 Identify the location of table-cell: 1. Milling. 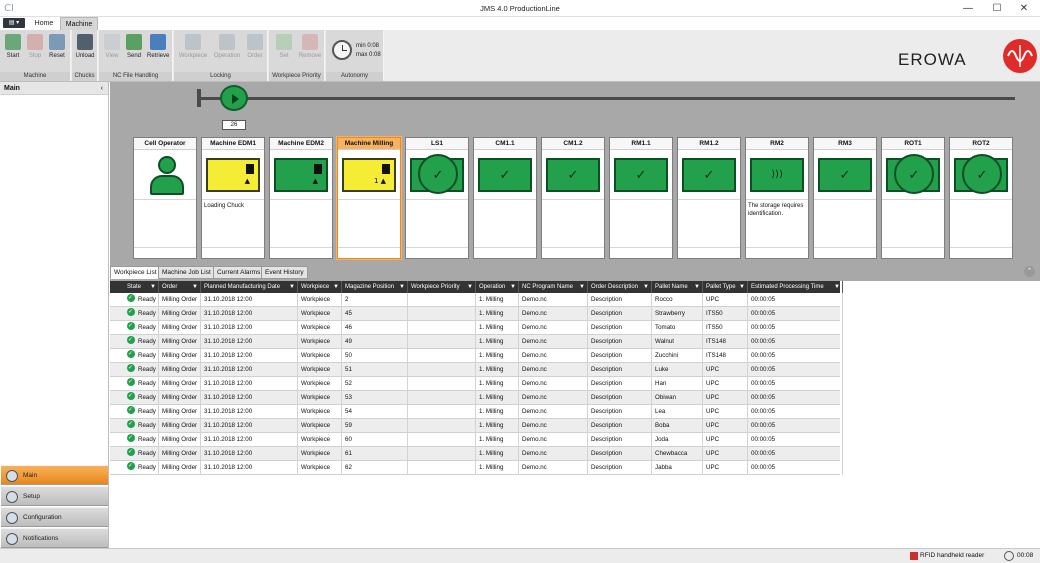
(497, 440).